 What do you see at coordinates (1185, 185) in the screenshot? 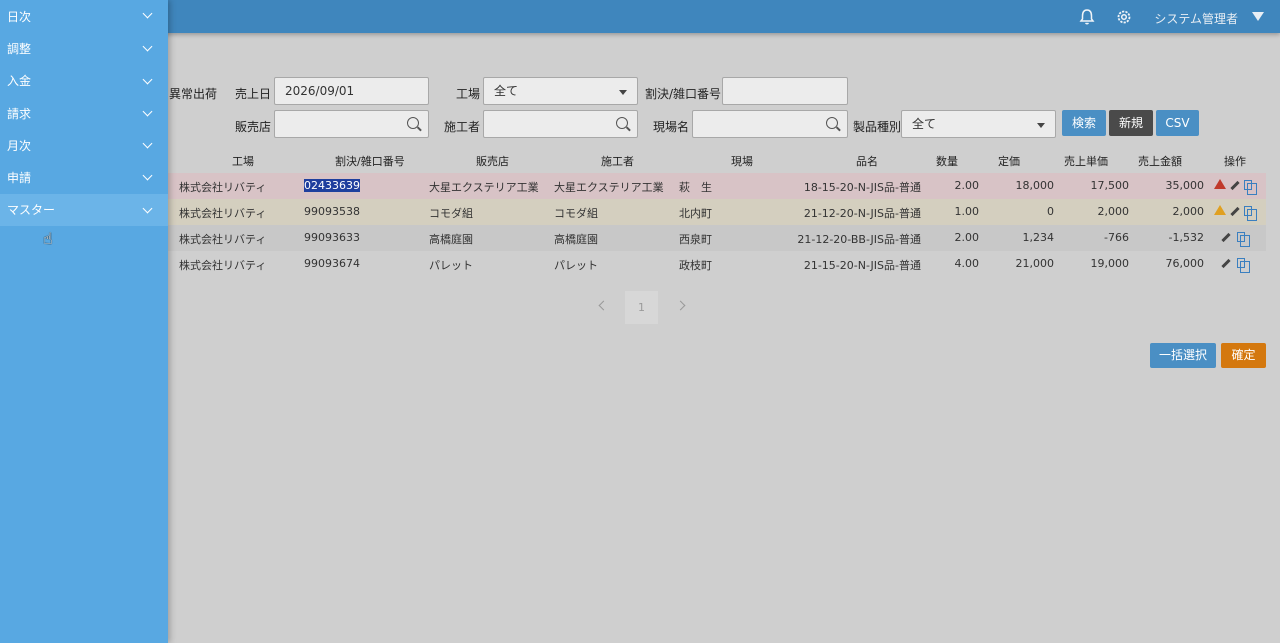
I see `cell-amount: 35,000` at bounding box center [1185, 185].